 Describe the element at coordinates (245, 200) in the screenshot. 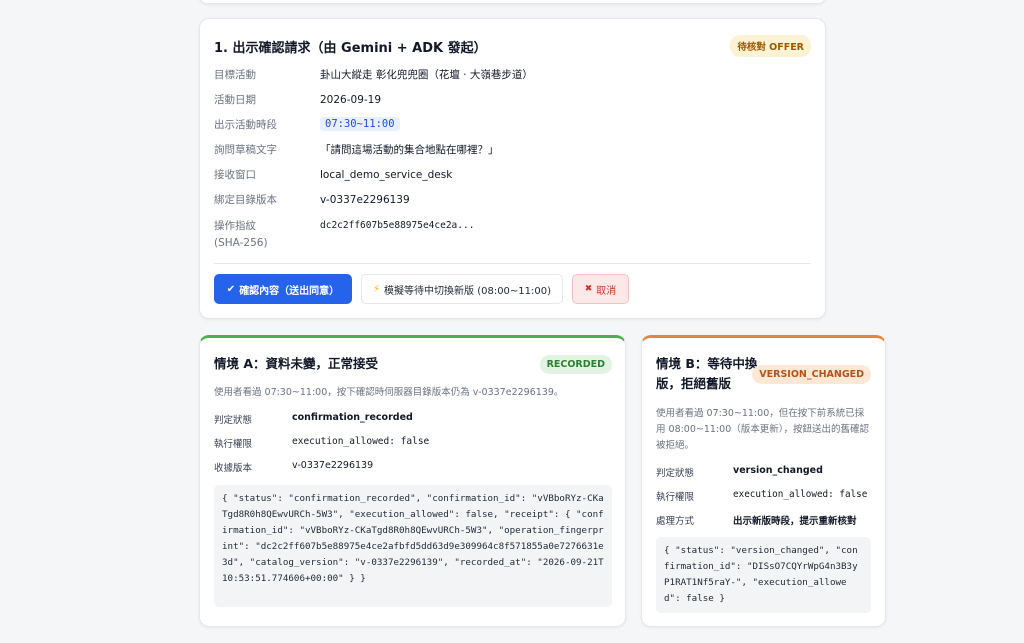

I see `field-label-catalog-version: 綁定目錄版本` at that location.